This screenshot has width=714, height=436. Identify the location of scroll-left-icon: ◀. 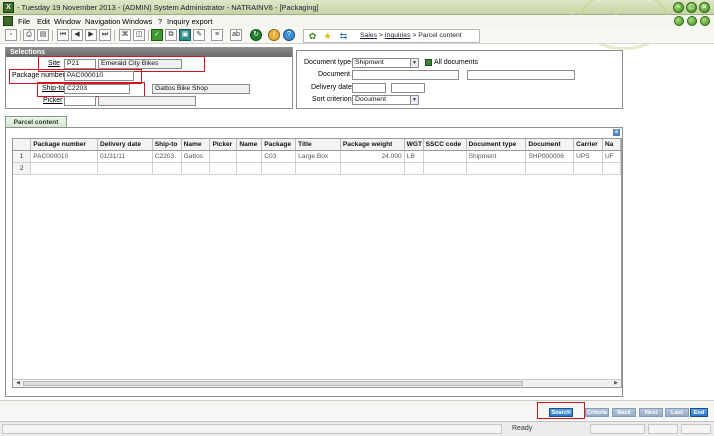
(18, 383).